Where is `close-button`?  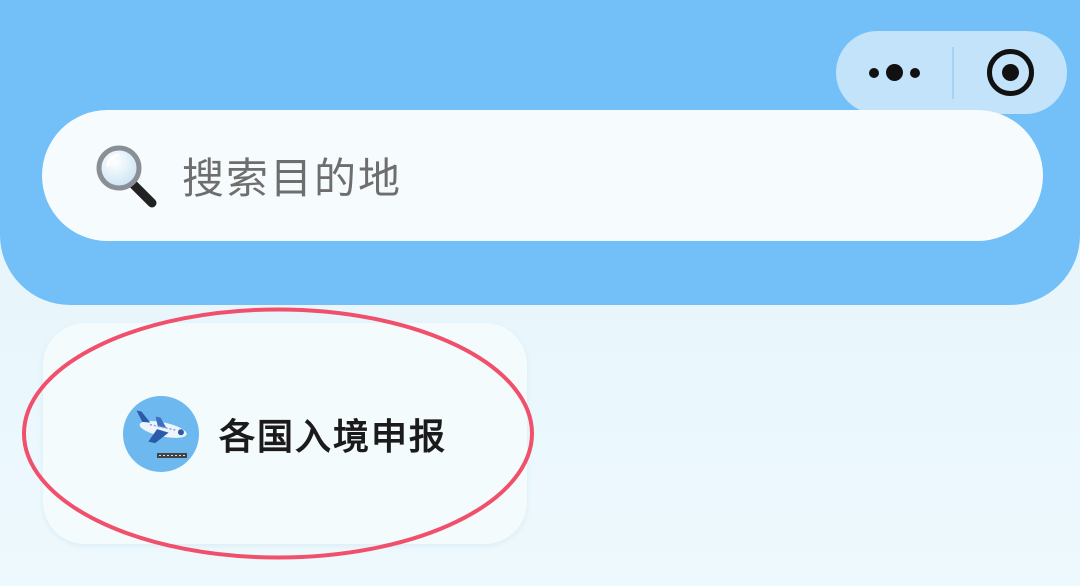
close-button is located at coordinates (1010, 72).